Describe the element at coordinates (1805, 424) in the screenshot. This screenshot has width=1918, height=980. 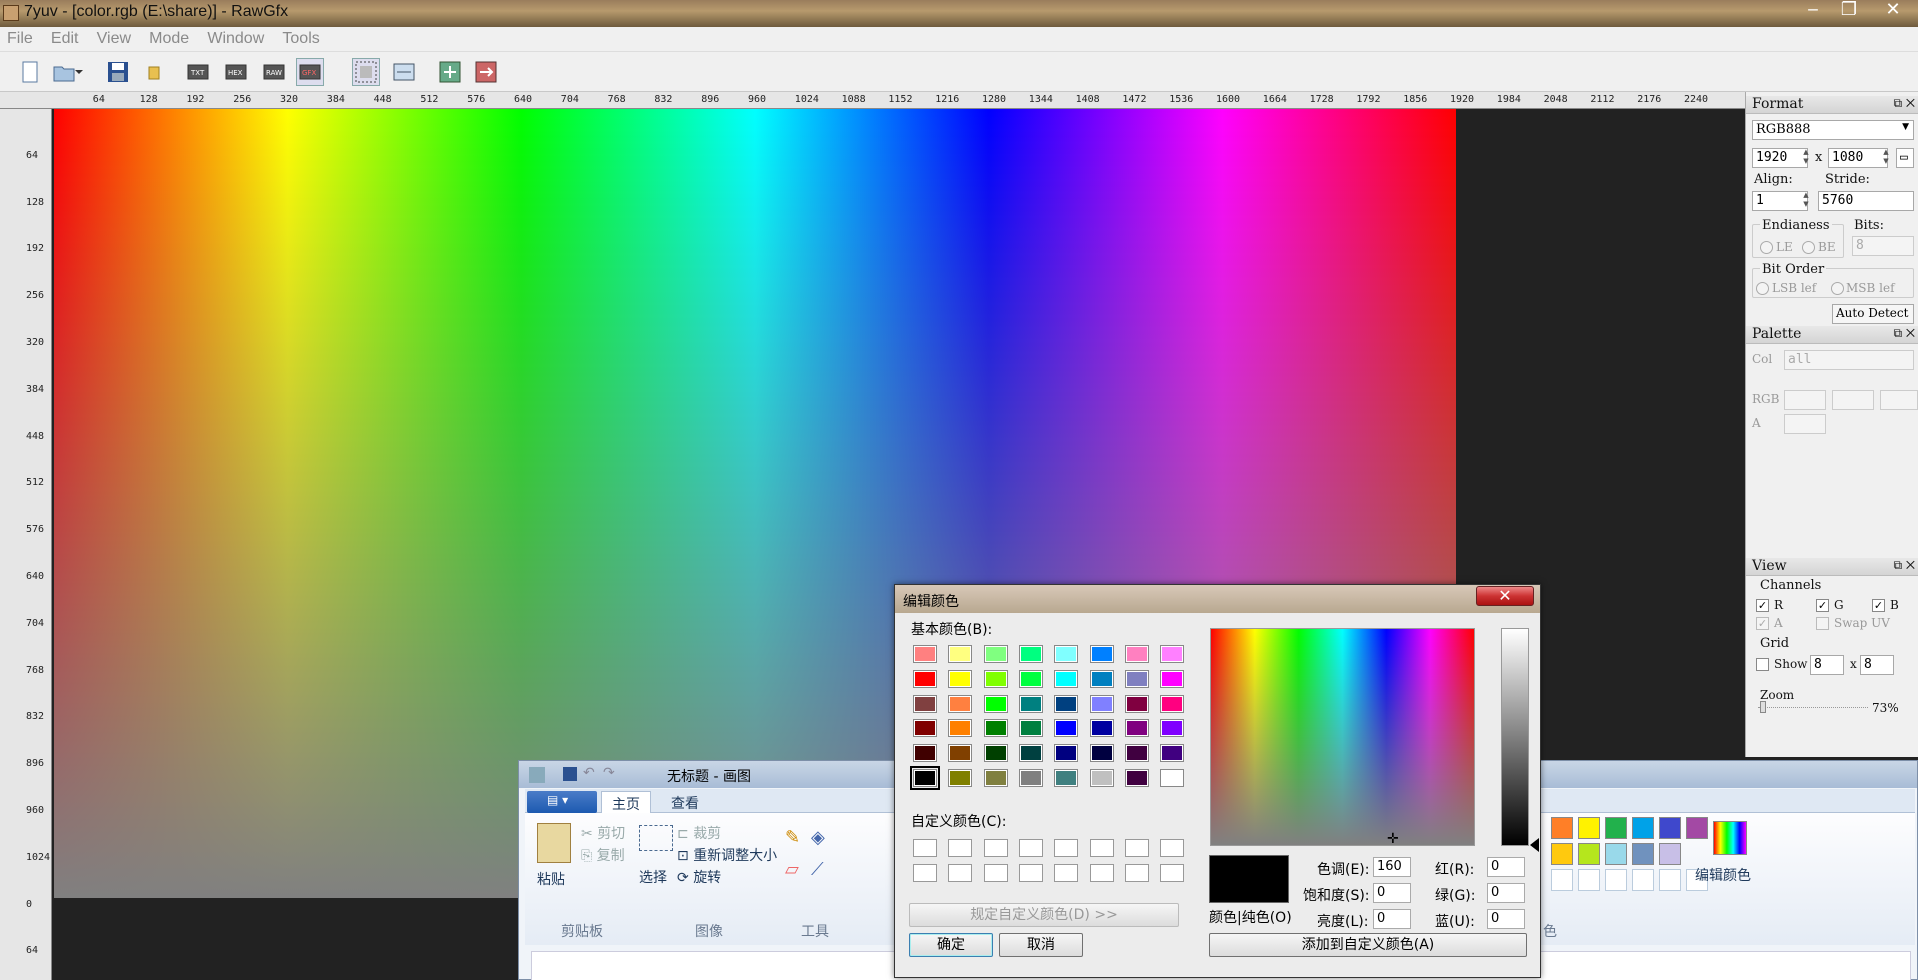
I see `palette-a-field` at that location.